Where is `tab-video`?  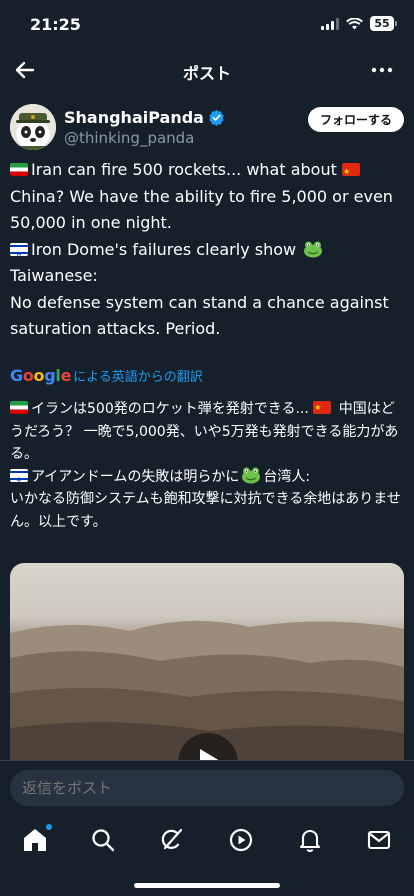
tab-video is located at coordinates (241, 840).